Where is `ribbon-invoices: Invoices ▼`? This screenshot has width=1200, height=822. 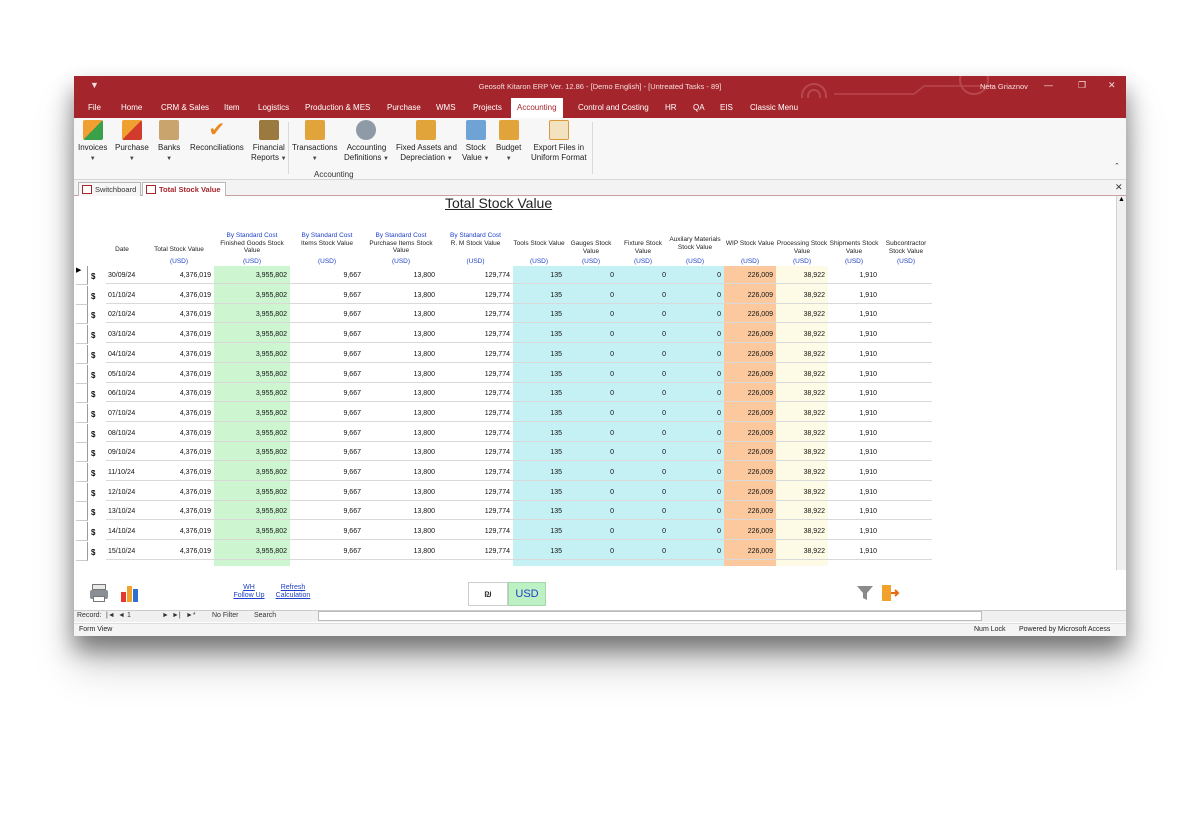
ribbon-invoices: Invoices ▼ is located at coordinates (92, 142).